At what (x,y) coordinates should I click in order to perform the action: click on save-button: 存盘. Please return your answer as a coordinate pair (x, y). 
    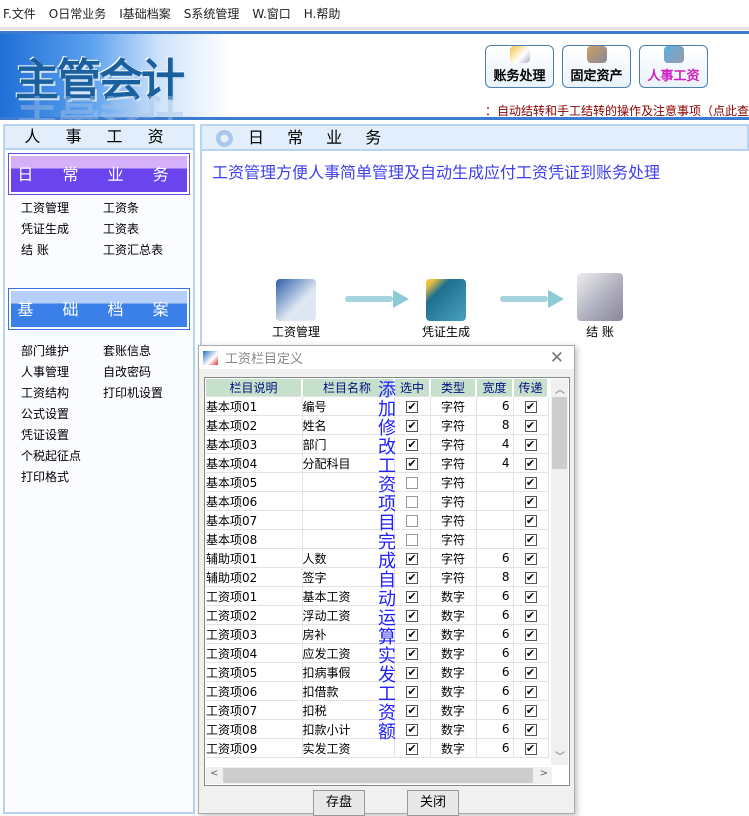
    Looking at the image, I should click on (339, 803).